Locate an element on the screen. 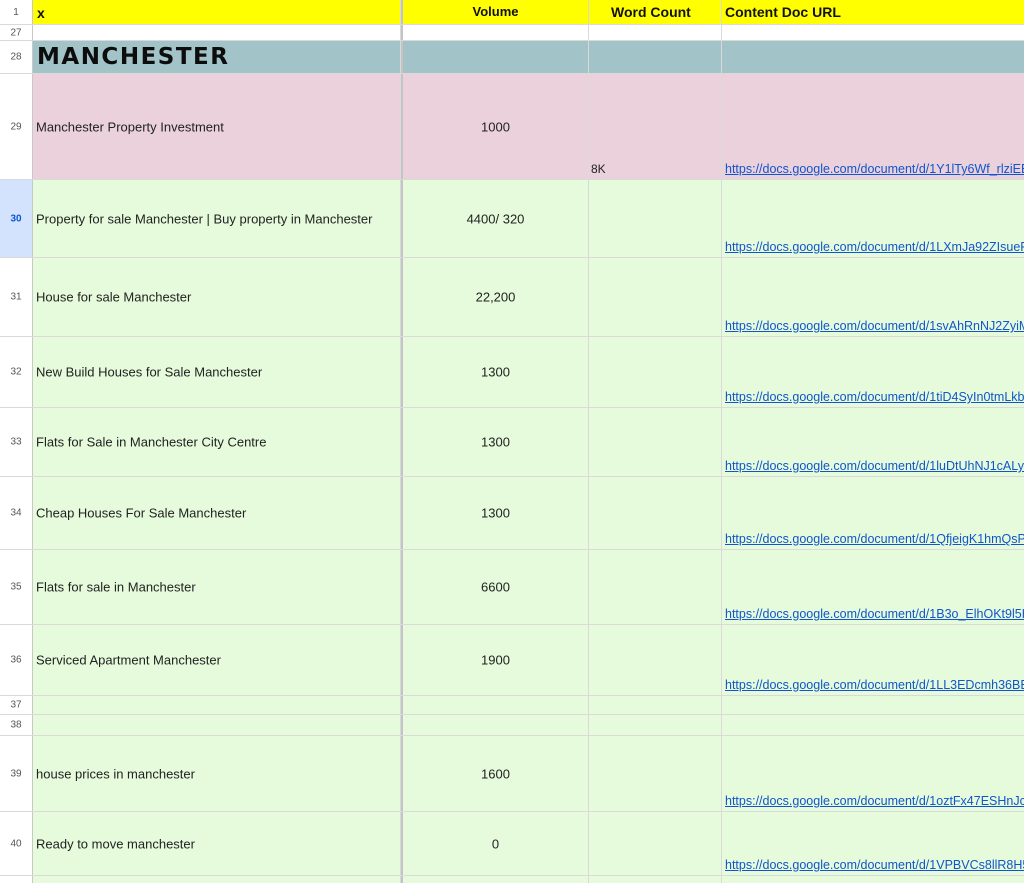  table-row: 37 is located at coordinates (512, 705).